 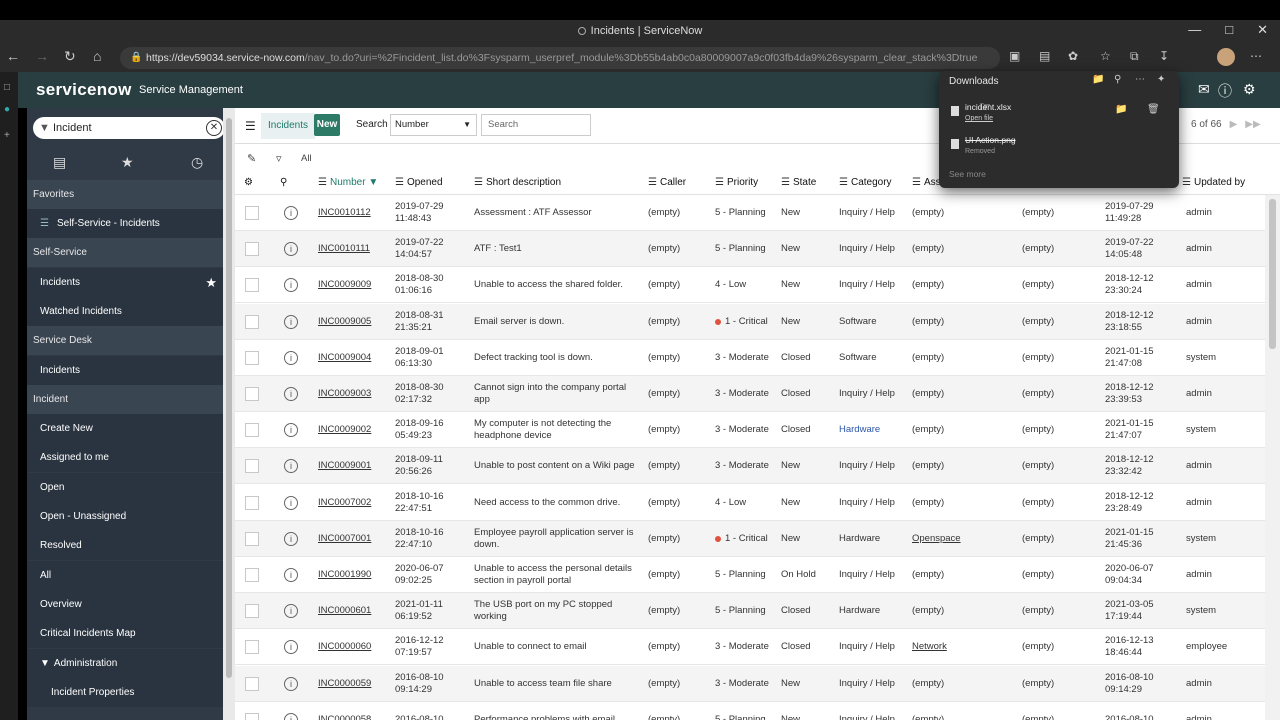 I want to click on nav-item-open: Open, so click(x=125, y=487).